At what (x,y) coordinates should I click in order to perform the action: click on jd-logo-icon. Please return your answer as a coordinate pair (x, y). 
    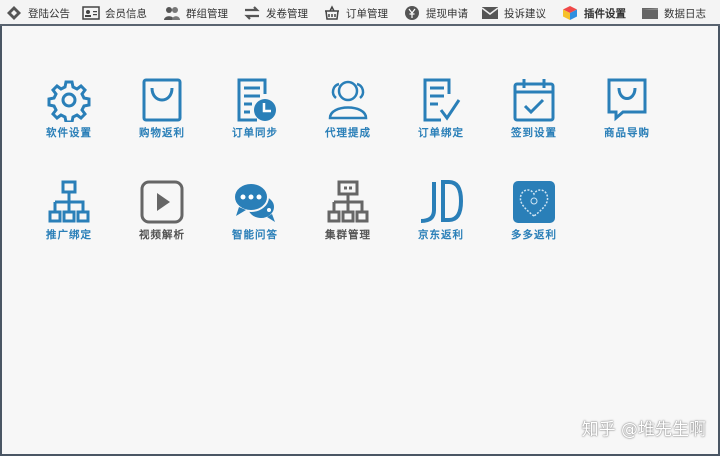
    Looking at the image, I should click on (441, 201).